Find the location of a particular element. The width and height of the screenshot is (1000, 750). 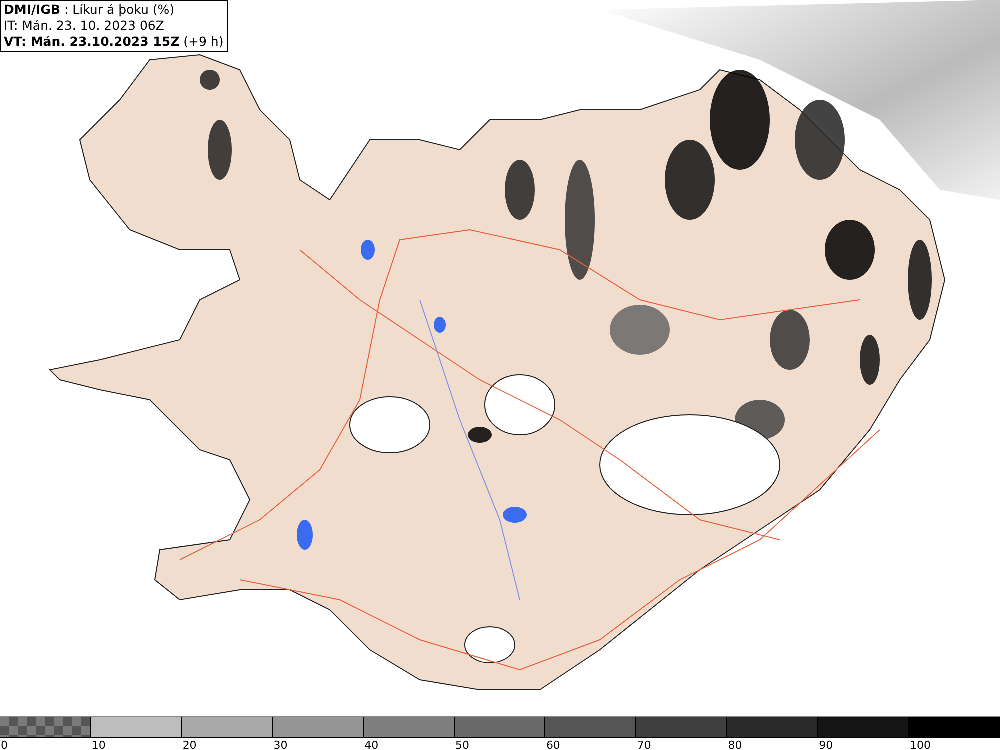

info-text: IT: Mán. 23. 10. 2023 06Z is located at coordinates (85, 26).